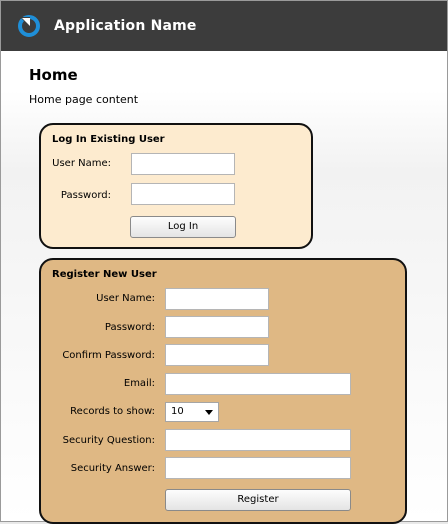 This screenshot has height=524, width=448. What do you see at coordinates (224, 26) in the screenshot?
I see `app-header: Application Name` at bounding box center [224, 26].